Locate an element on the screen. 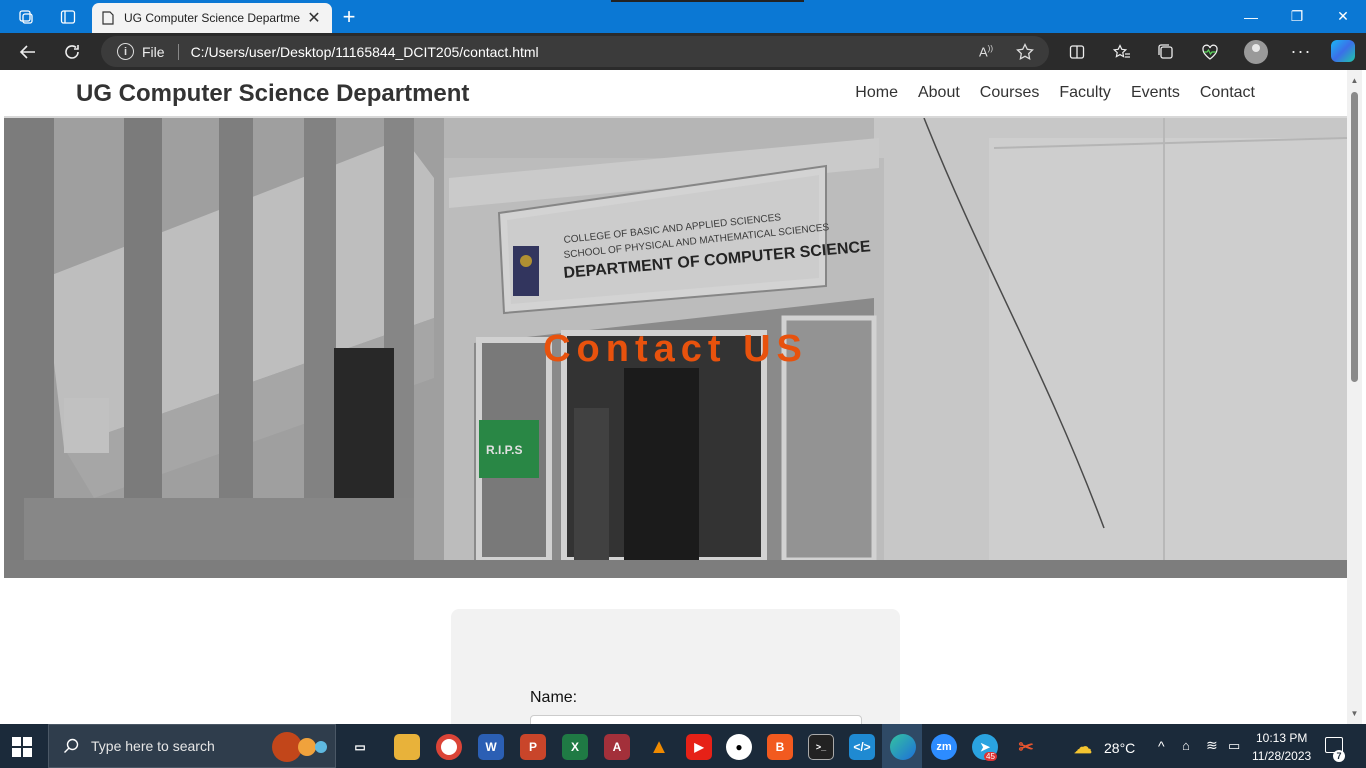  window-drag-indicator is located at coordinates (707, 1).